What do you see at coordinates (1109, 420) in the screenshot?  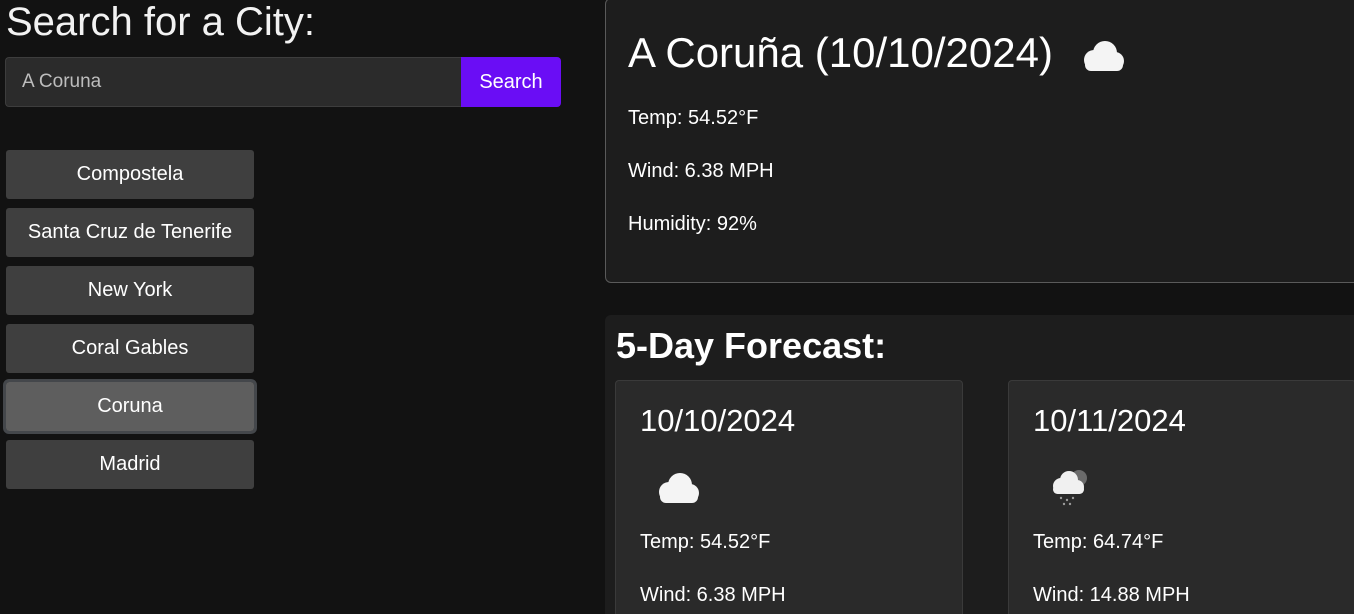 I see `forecast-date: 10/11/2024` at bounding box center [1109, 420].